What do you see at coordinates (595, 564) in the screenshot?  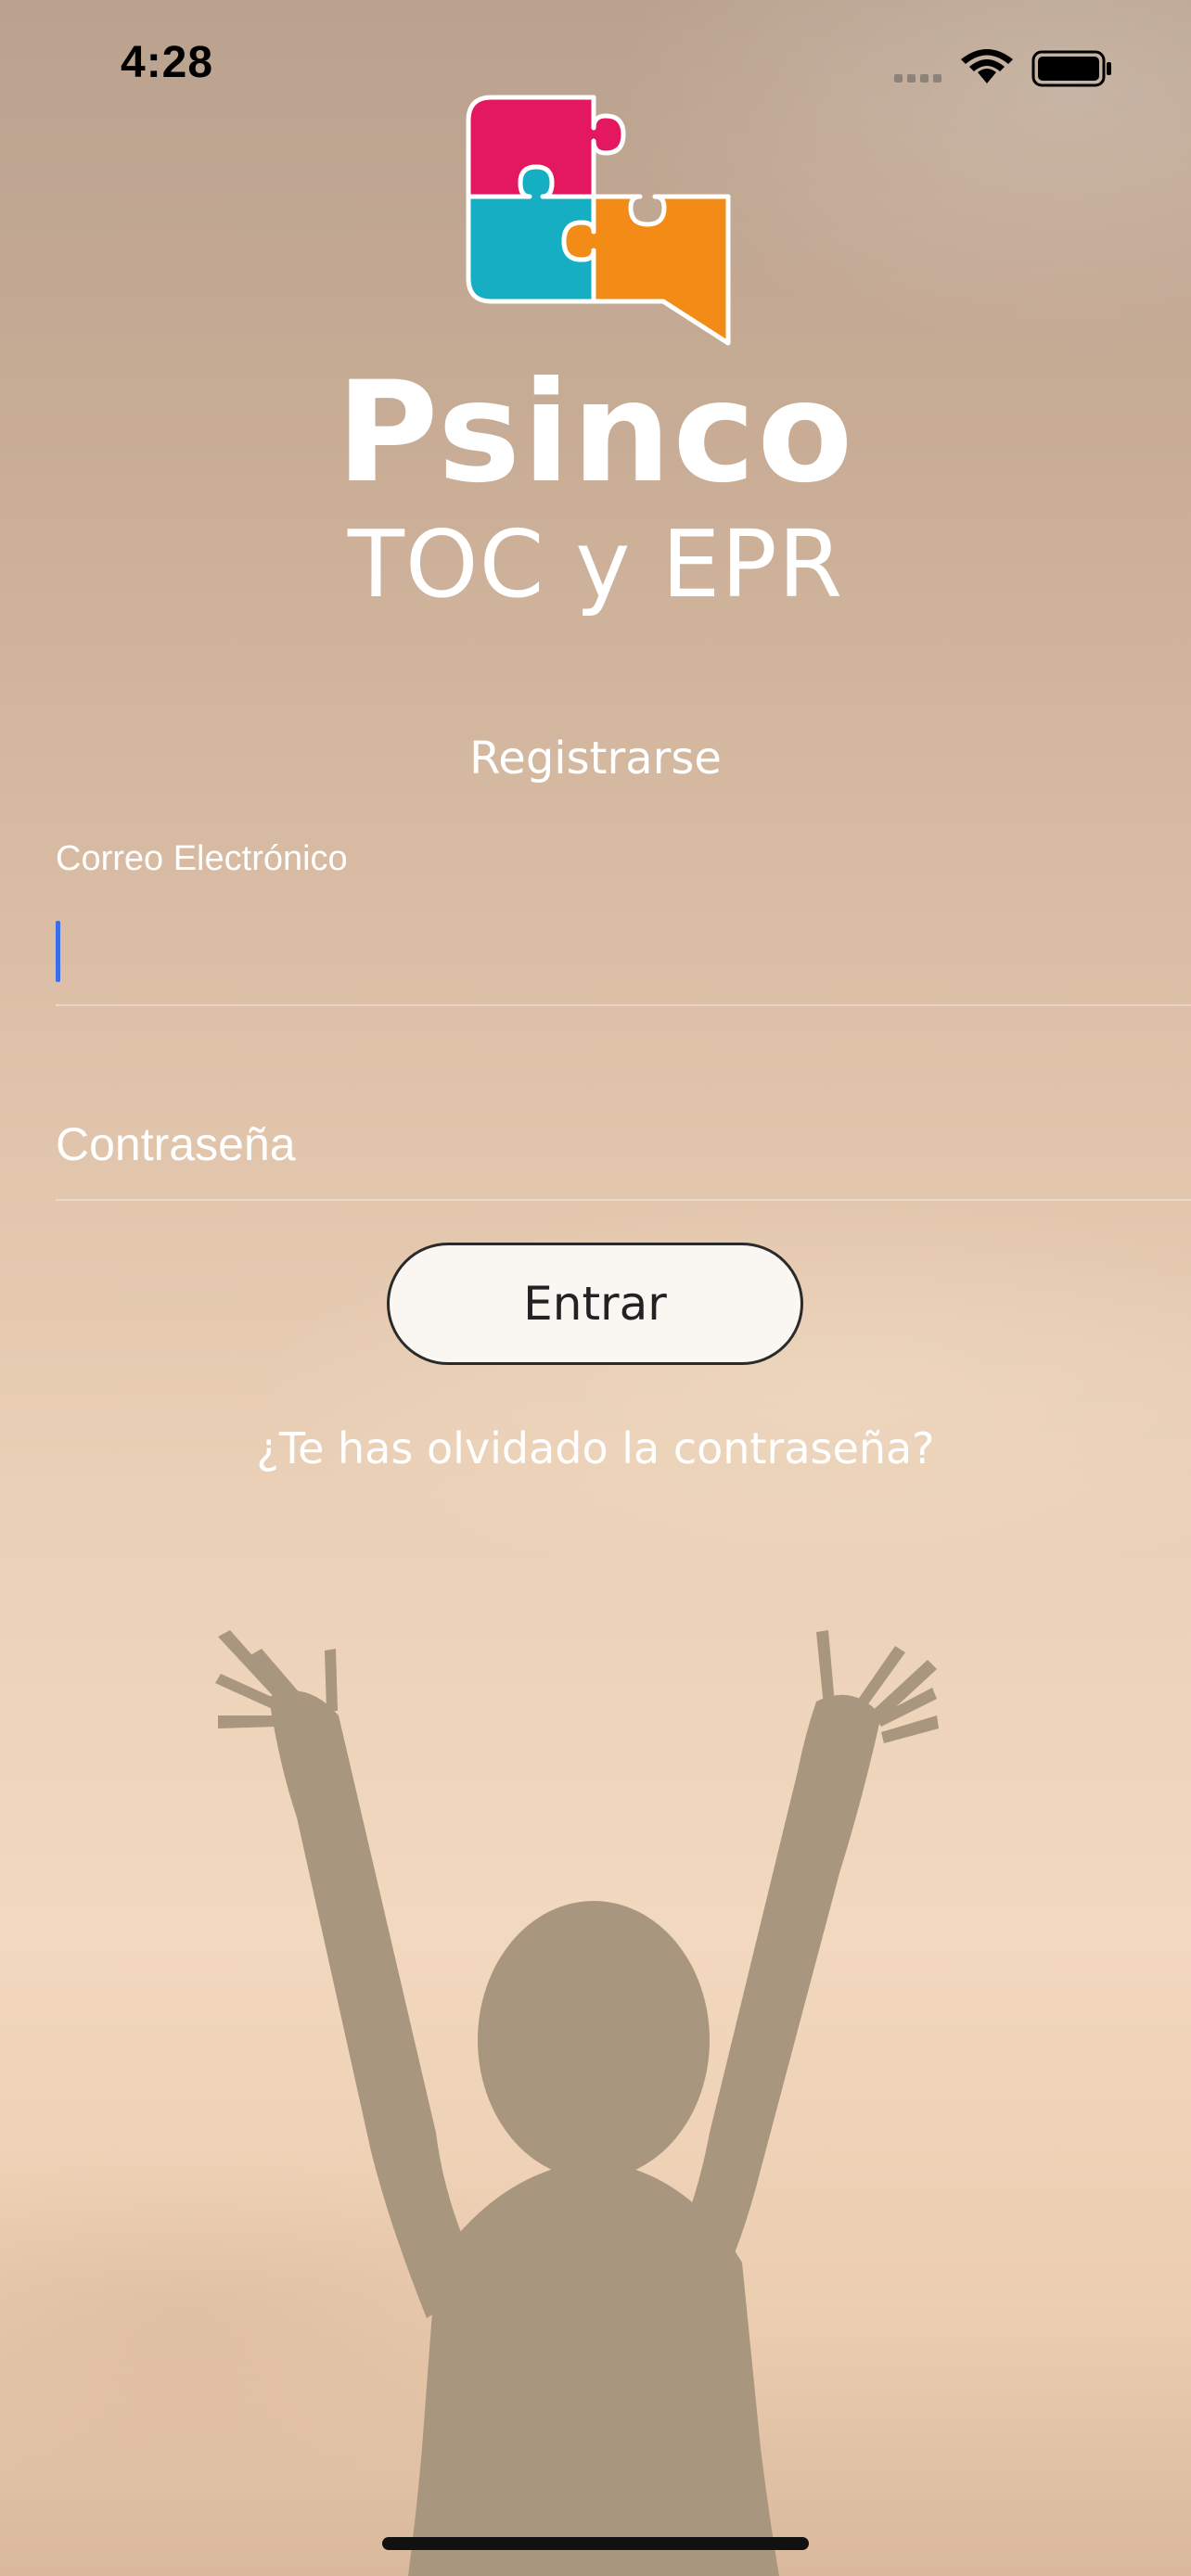 I see `app-subtitle: TOC y EPR` at bounding box center [595, 564].